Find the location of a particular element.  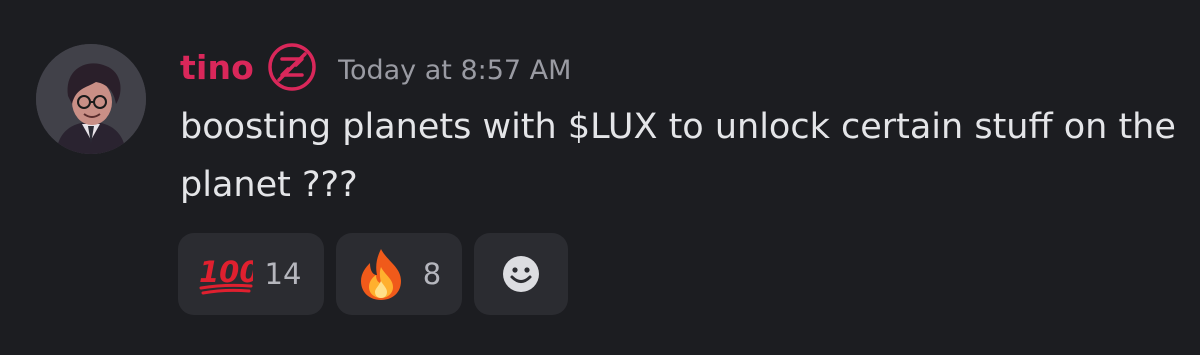

smiley-face-icon is located at coordinates (521, 274).